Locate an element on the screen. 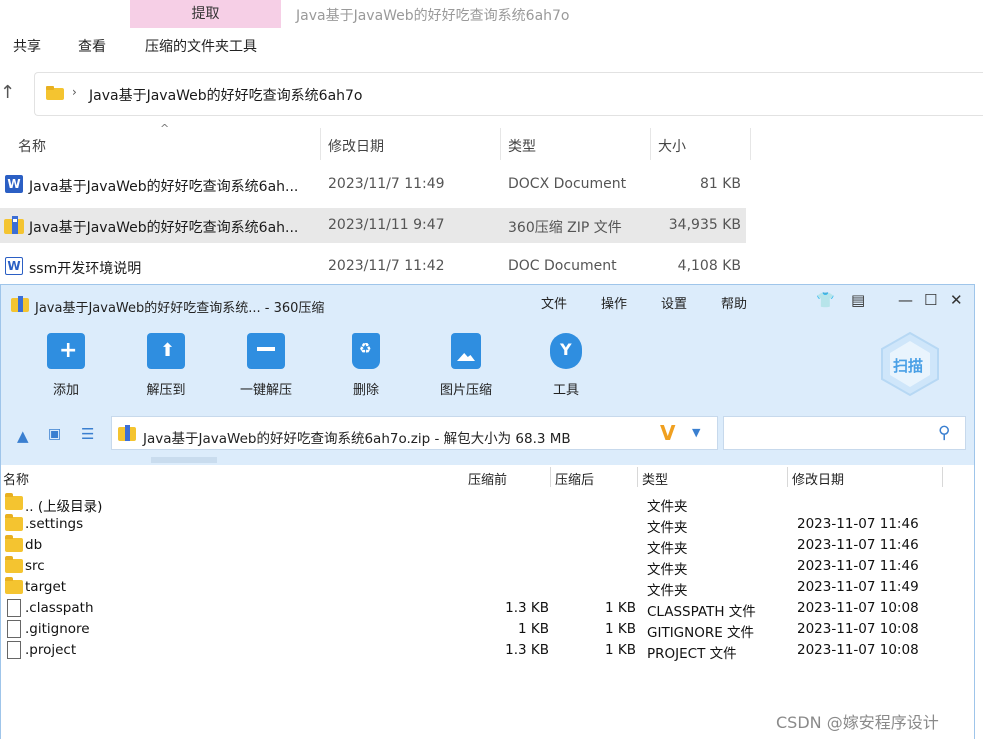 Image resolution: width=983 pixels, height=739 pixels. entry-type: 文件夹 is located at coordinates (667, 570).